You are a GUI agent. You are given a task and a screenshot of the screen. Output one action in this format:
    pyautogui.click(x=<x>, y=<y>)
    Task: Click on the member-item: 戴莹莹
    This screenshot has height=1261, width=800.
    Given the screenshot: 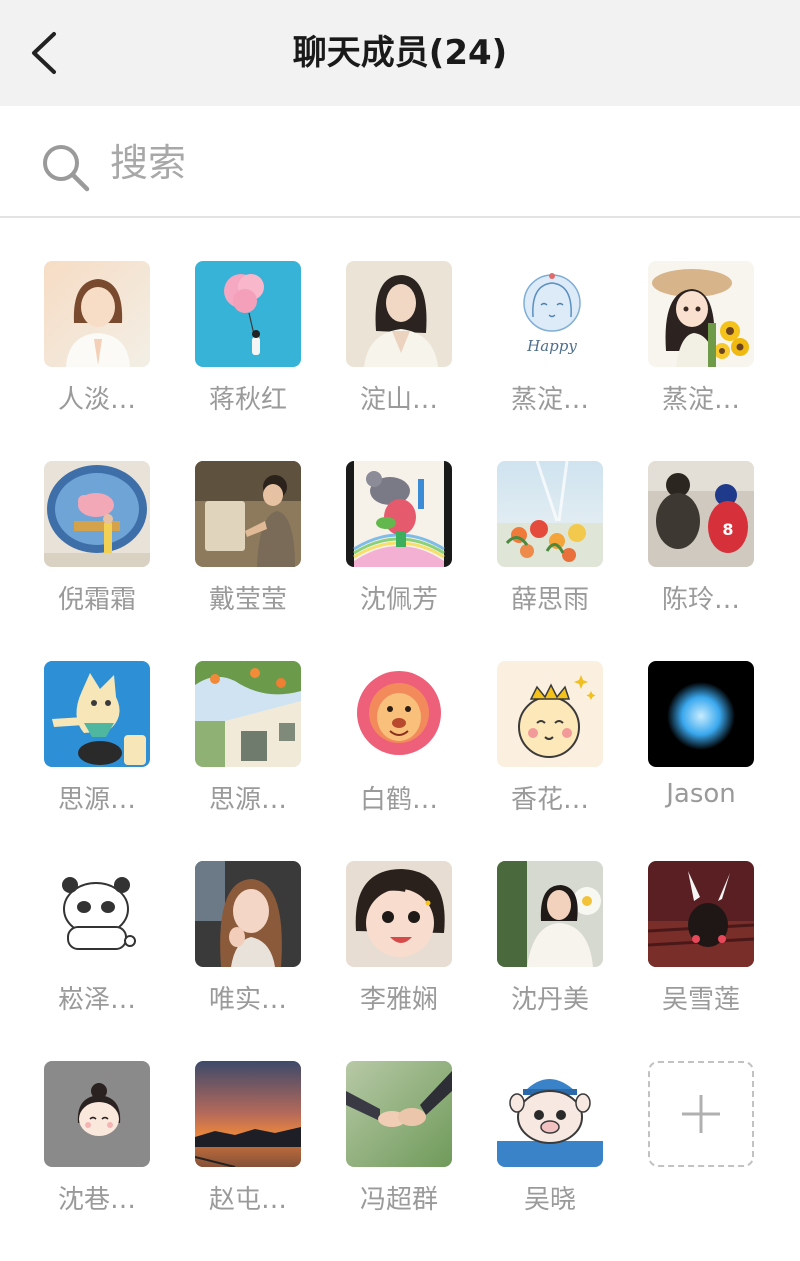 What is the action you would take?
    pyautogui.click(x=250, y=551)
    